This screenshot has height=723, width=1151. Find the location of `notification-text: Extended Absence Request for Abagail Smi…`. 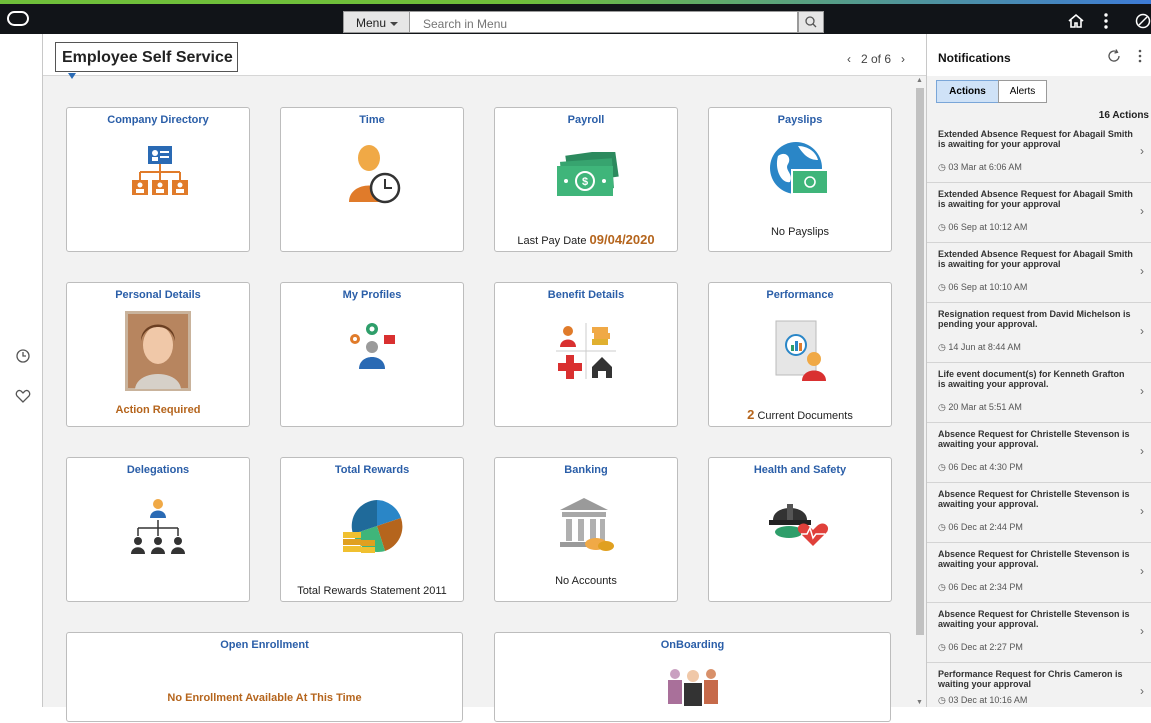

notification-text: Extended Absence Request for Abagail Smi… is located at coordinates (1035, 199).